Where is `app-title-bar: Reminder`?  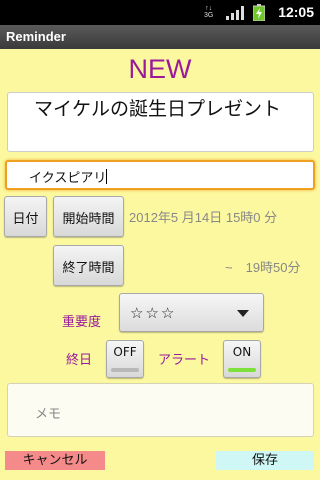
app-title-bar: Reminder is located at coordinates (160, 37).